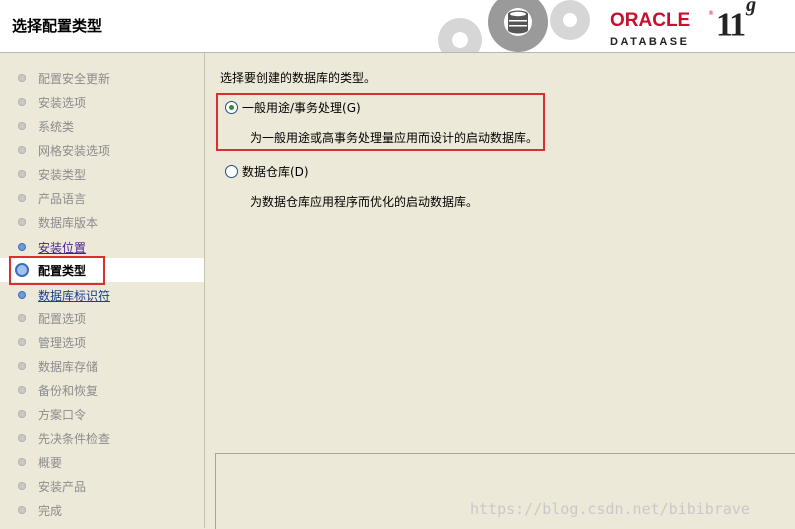 This screenshot has width=795, height=529. What do you see at coordinates (102, 342) in the screenshot?
I see `sidebar-item-management-options: 管理选项` at bounding box center [102, 342].